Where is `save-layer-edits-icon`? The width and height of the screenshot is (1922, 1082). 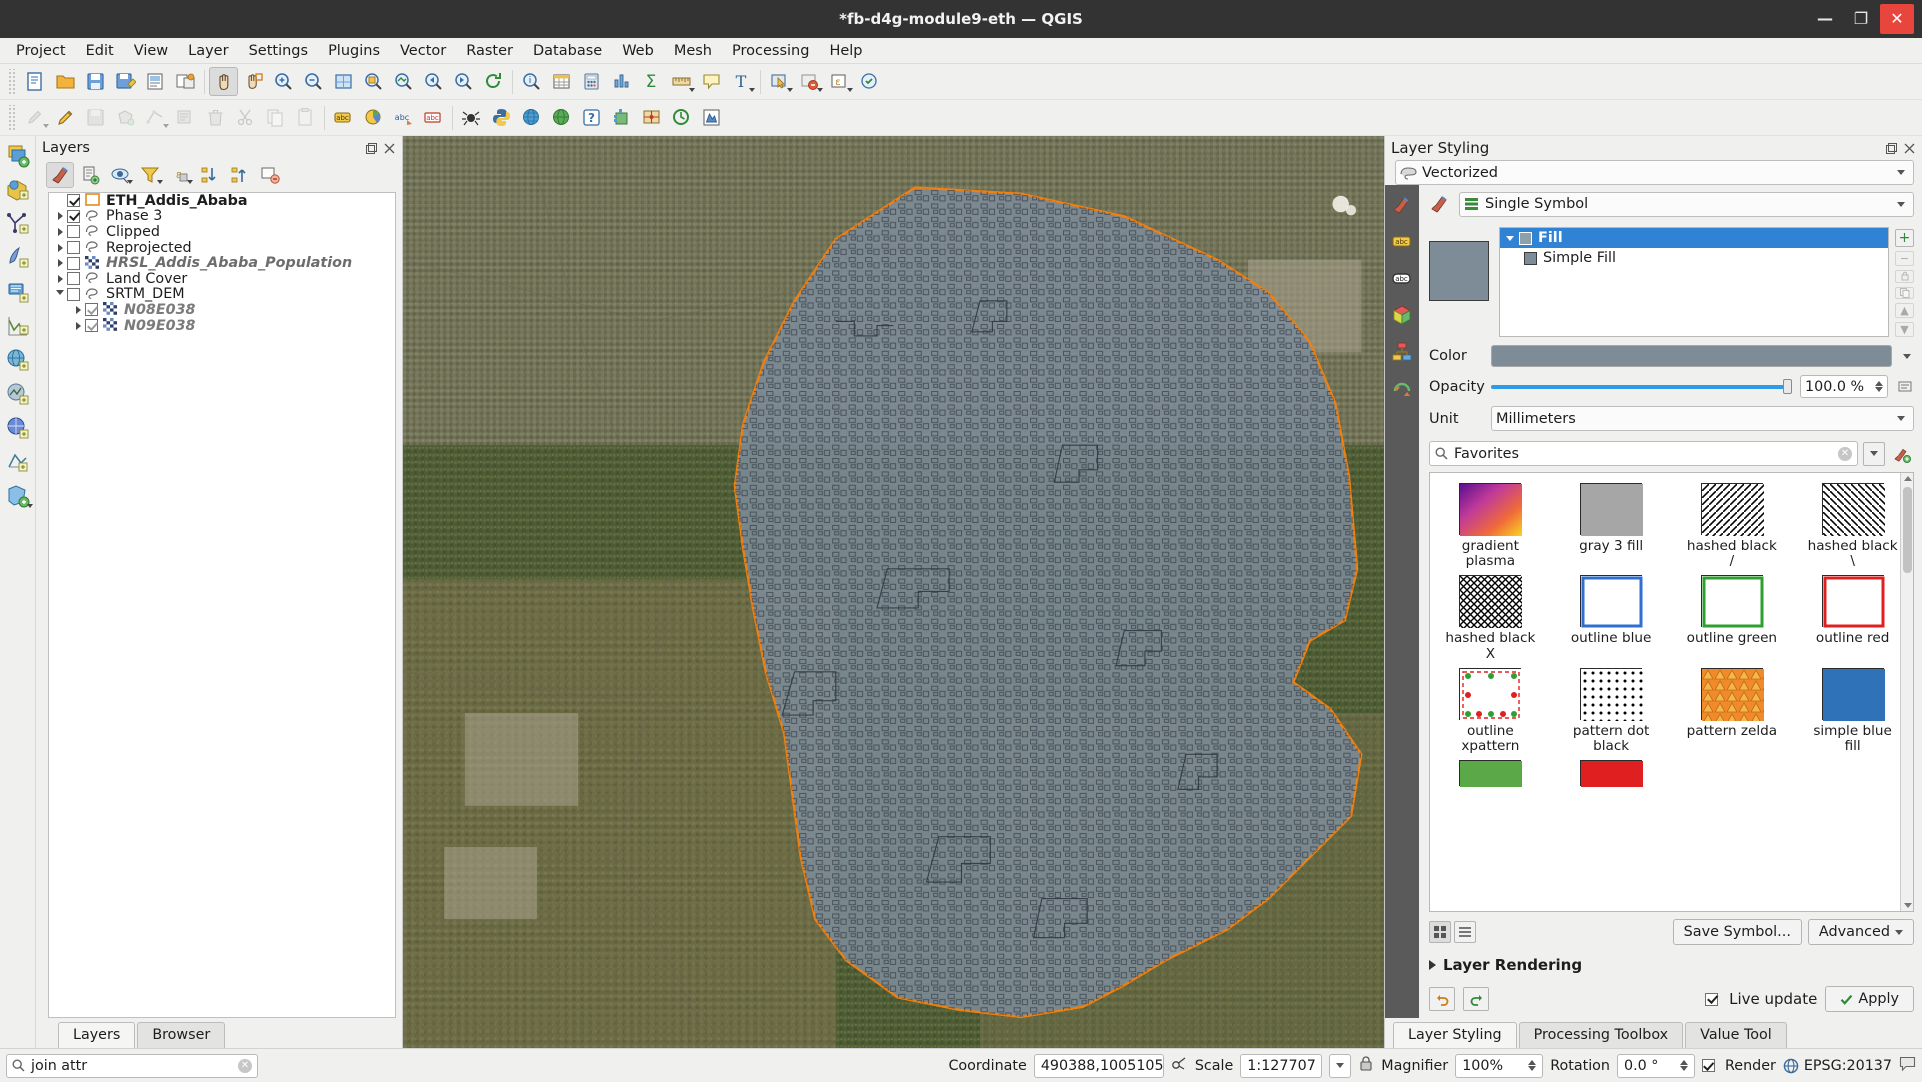 save-layer-edits-icon is located at coordinates (95, 117).